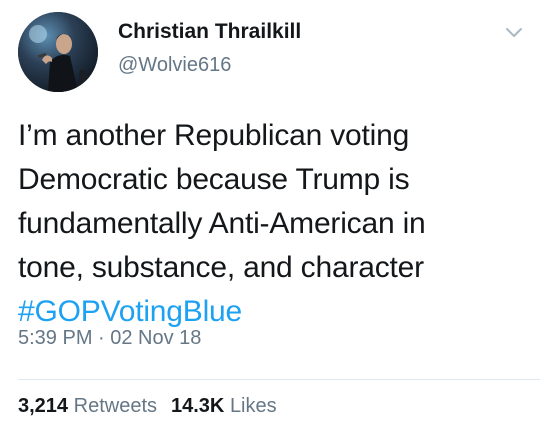 This screenshot has width=540, height=429. What do you see at coordinates (109, 338) in the screenshot?
I see `tweet-timestamp: 5:39 PM · 02 Nov 18` at bounding box center [109, 338].